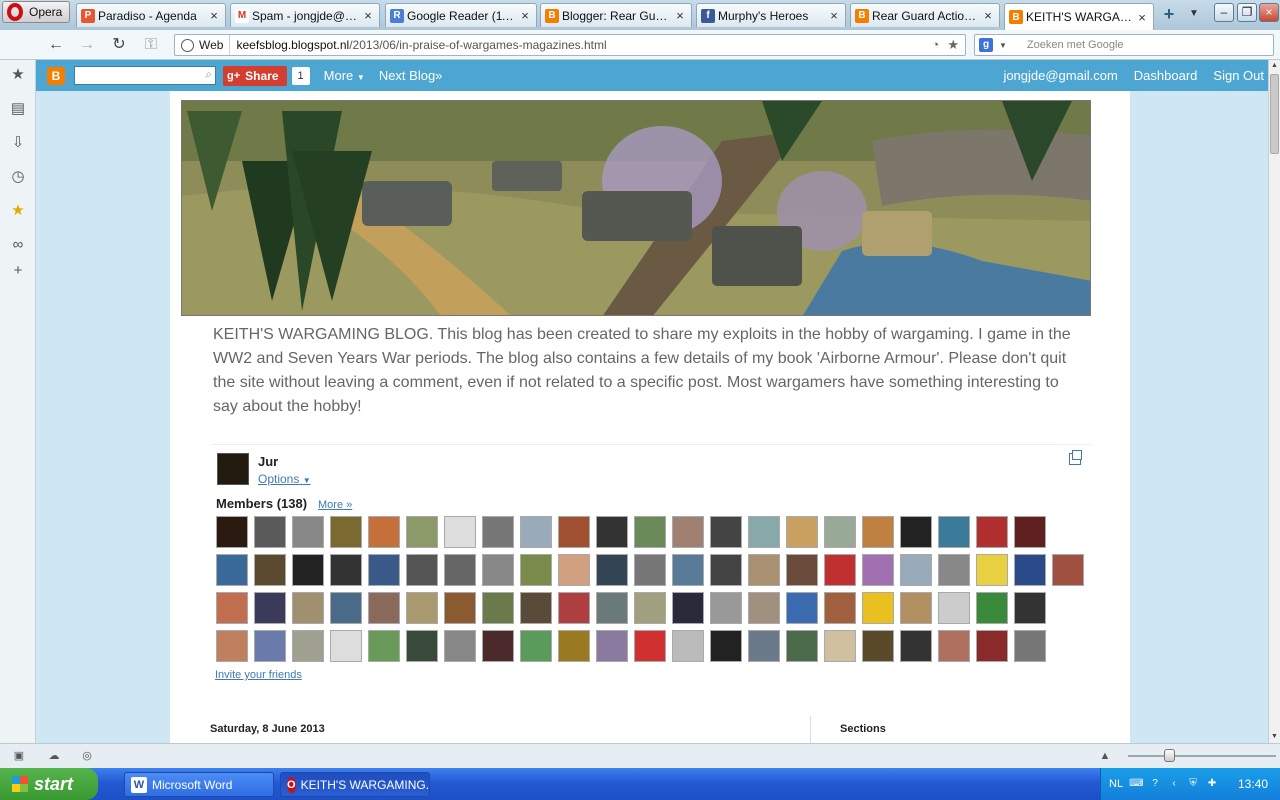  What do you see at coordinates (56, 75) in the screenshot?
I see `blogger-logo-icon: B` at bounding box center [56, 75].